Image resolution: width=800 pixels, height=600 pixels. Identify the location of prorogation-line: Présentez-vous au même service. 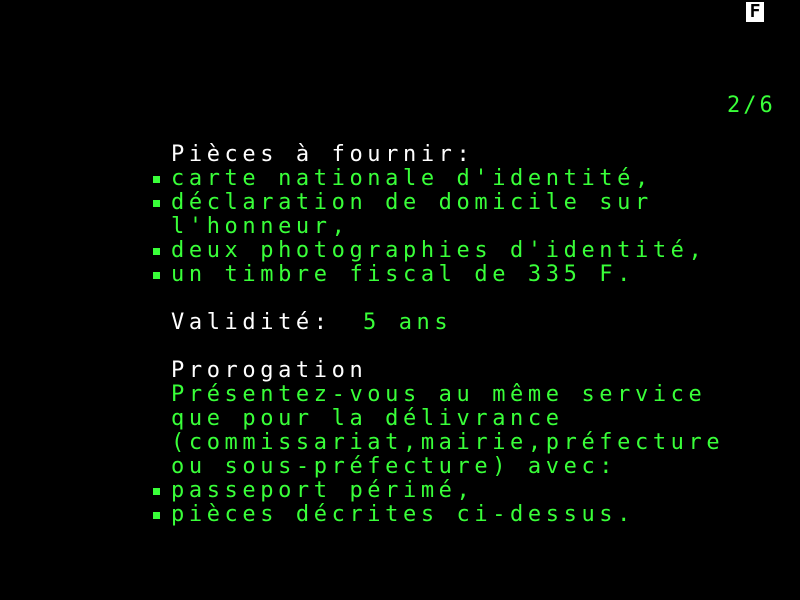
(439, 394).